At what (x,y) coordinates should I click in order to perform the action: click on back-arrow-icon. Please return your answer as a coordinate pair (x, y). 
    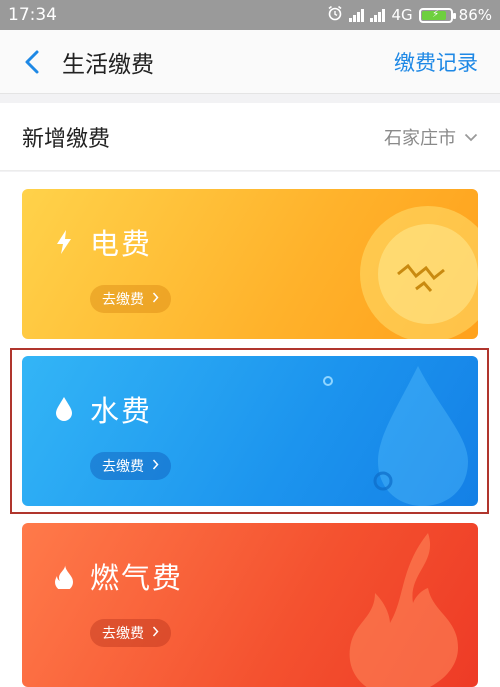
    Looking at the image, I should click on (32, 62).